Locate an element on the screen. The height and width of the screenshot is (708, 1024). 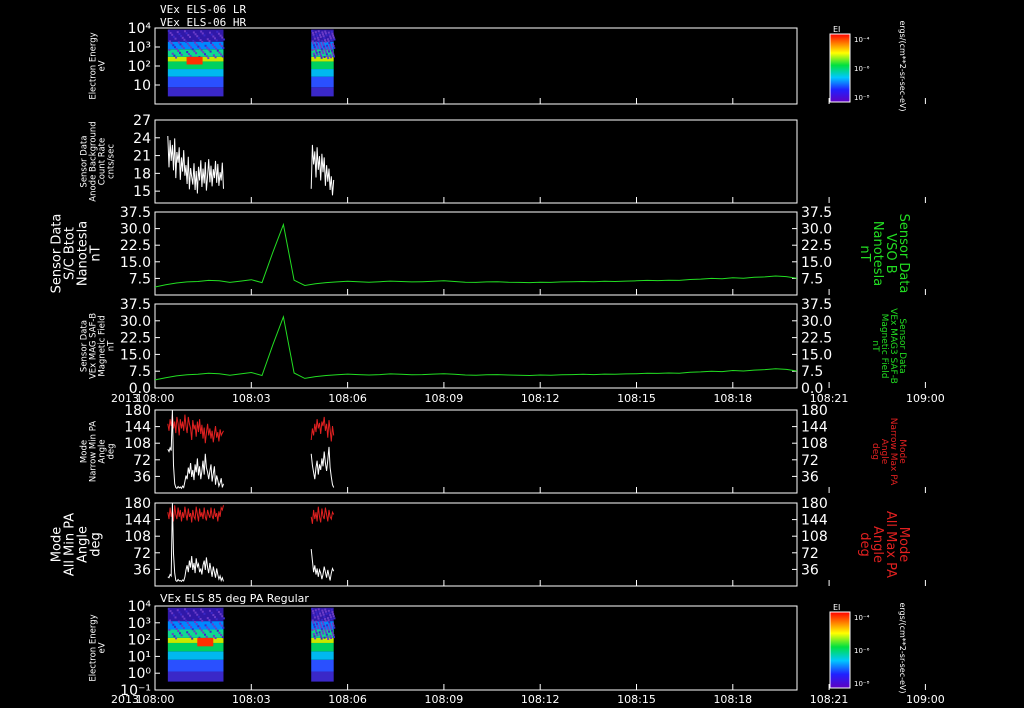
y-axis-label-right-p4-3: nT is located at coordinates (875, 346).